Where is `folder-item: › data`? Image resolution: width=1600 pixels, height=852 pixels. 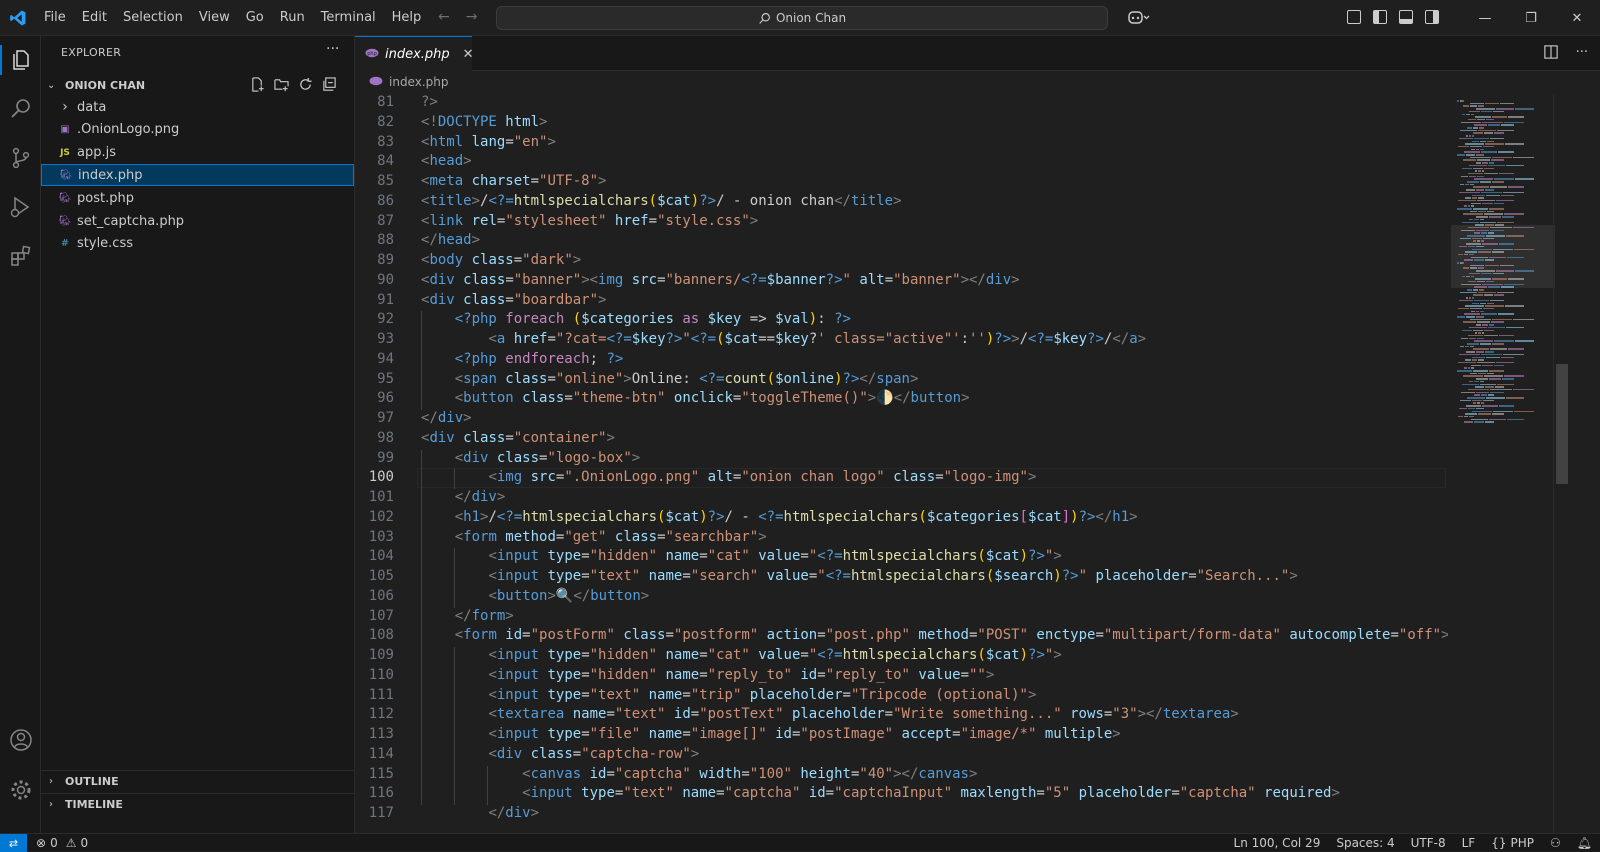
folder-item: › data is located at coordinates (197, 107).